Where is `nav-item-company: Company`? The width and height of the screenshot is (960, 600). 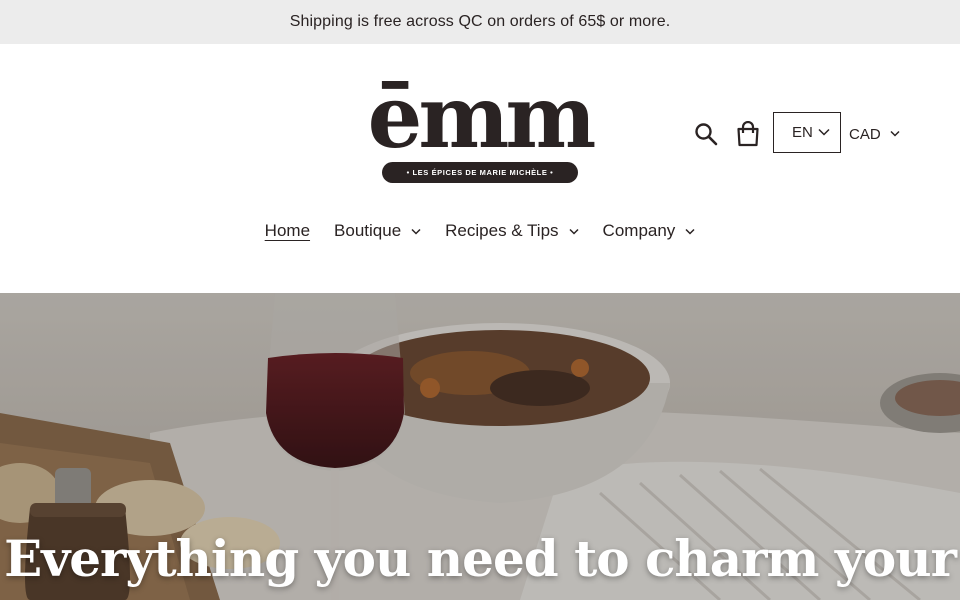 nav-item-company: Company is located at coordinates (649, 231).